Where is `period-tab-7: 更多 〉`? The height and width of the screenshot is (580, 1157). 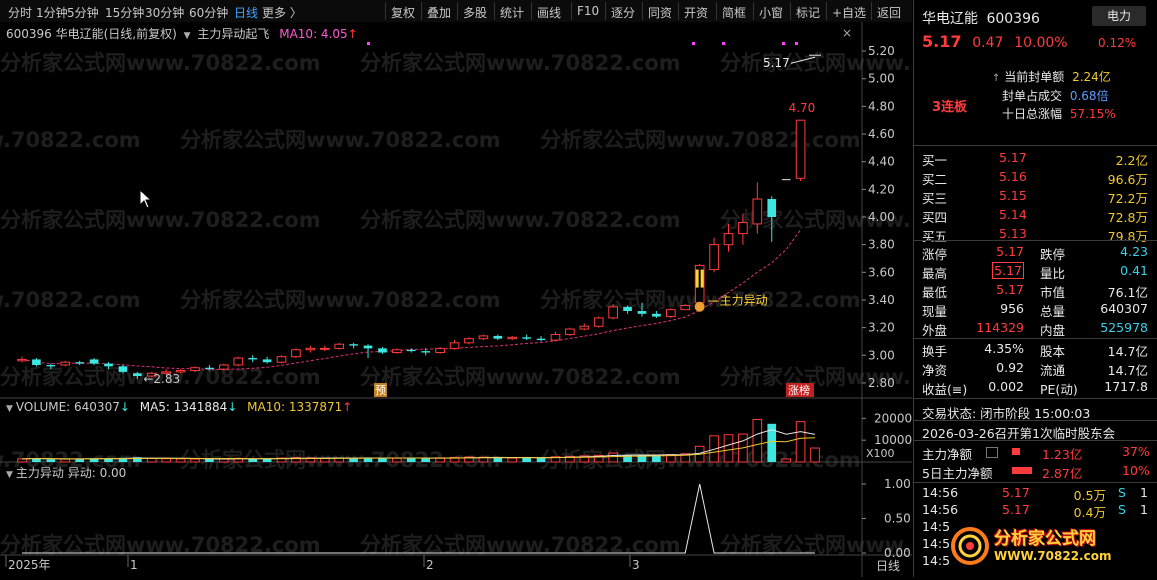 period-tab-7: 更多 〉 is located at coordinates (282, 12).